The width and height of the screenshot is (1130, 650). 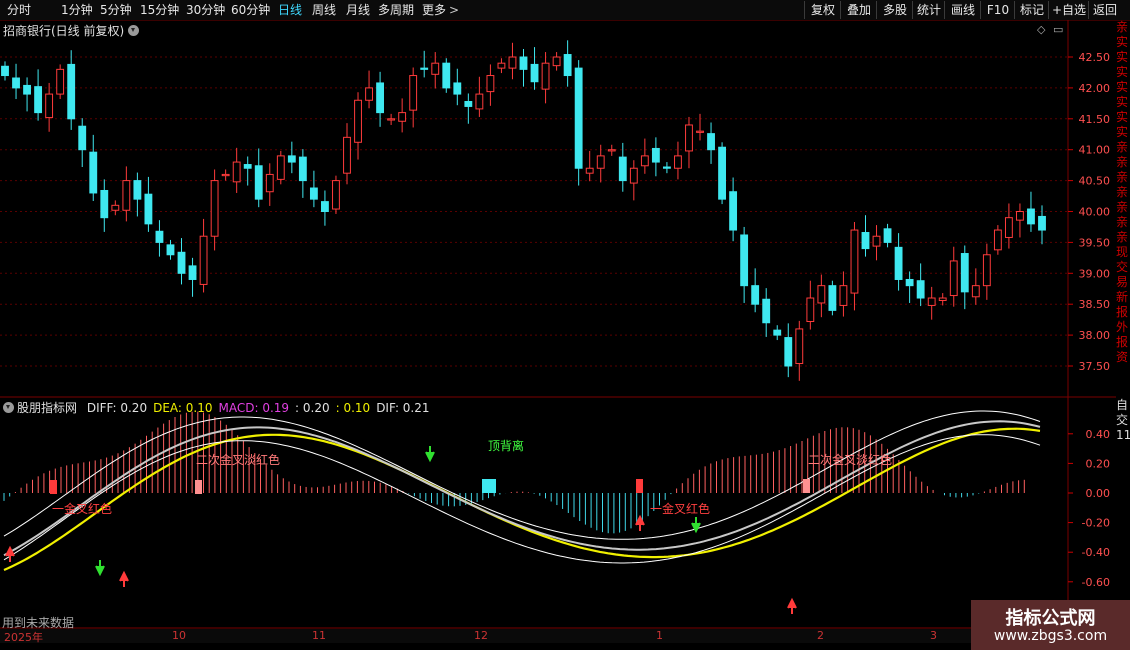 What do you see at coordinates (1098, 434) in the screenshot?
I see `indicator-tick-label: 0.40` at bounding box center [1098, 434].